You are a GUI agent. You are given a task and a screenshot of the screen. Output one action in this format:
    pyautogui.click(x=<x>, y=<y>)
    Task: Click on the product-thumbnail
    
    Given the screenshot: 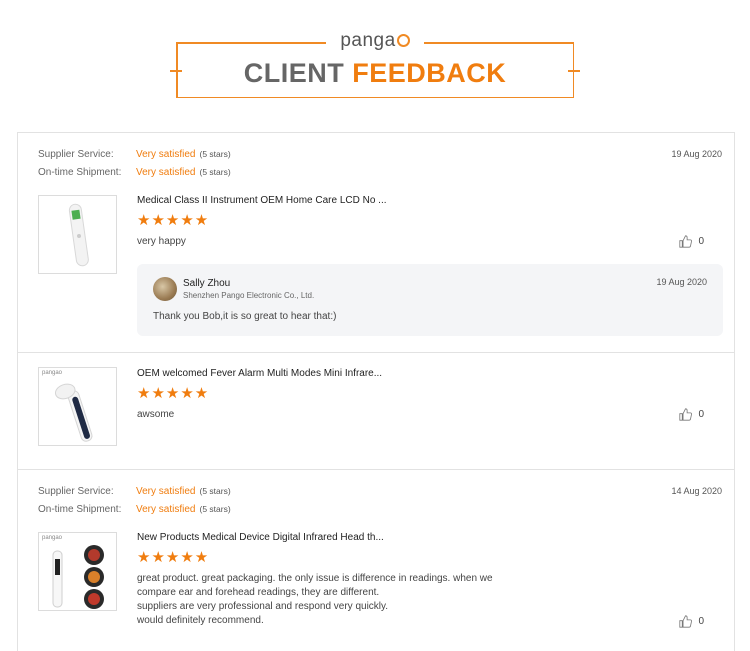 What is the action you would take?
    pyautogui.click(x=77, y=234)
    